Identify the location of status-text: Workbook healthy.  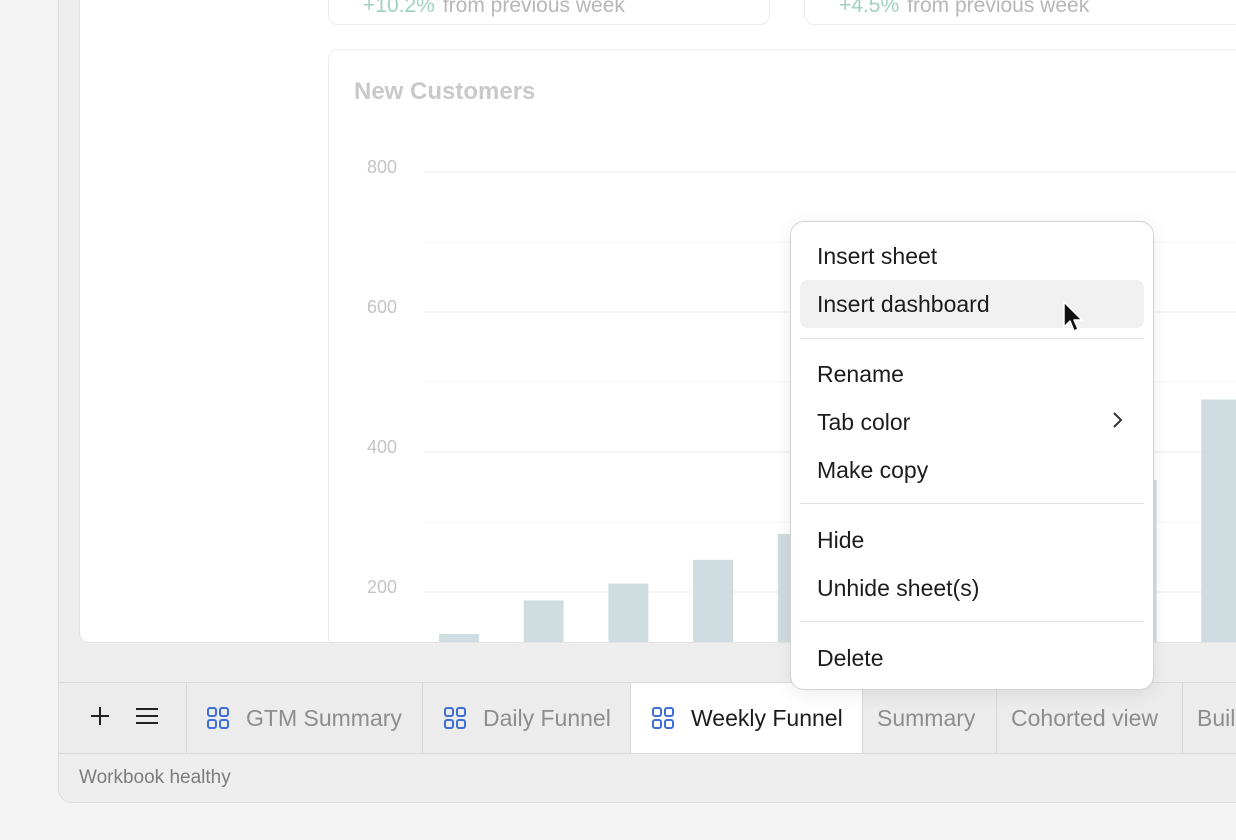
(155, 777).